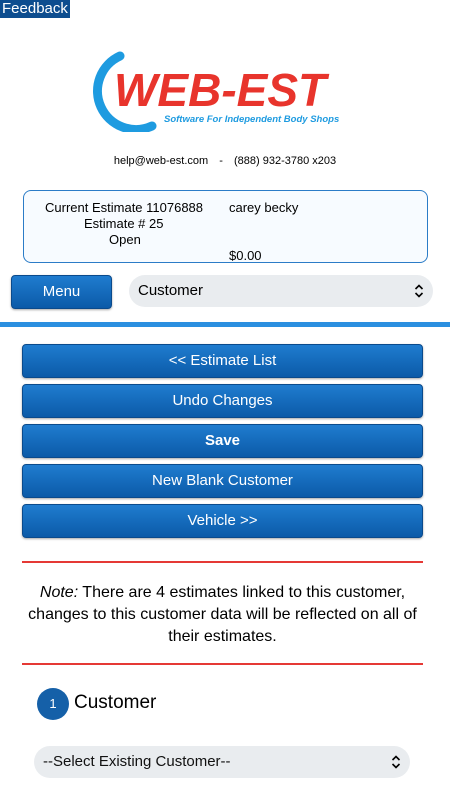 This screenshot has width=450, height=800. I want to click on logo-text: WEB-EST, so click(222, 90).